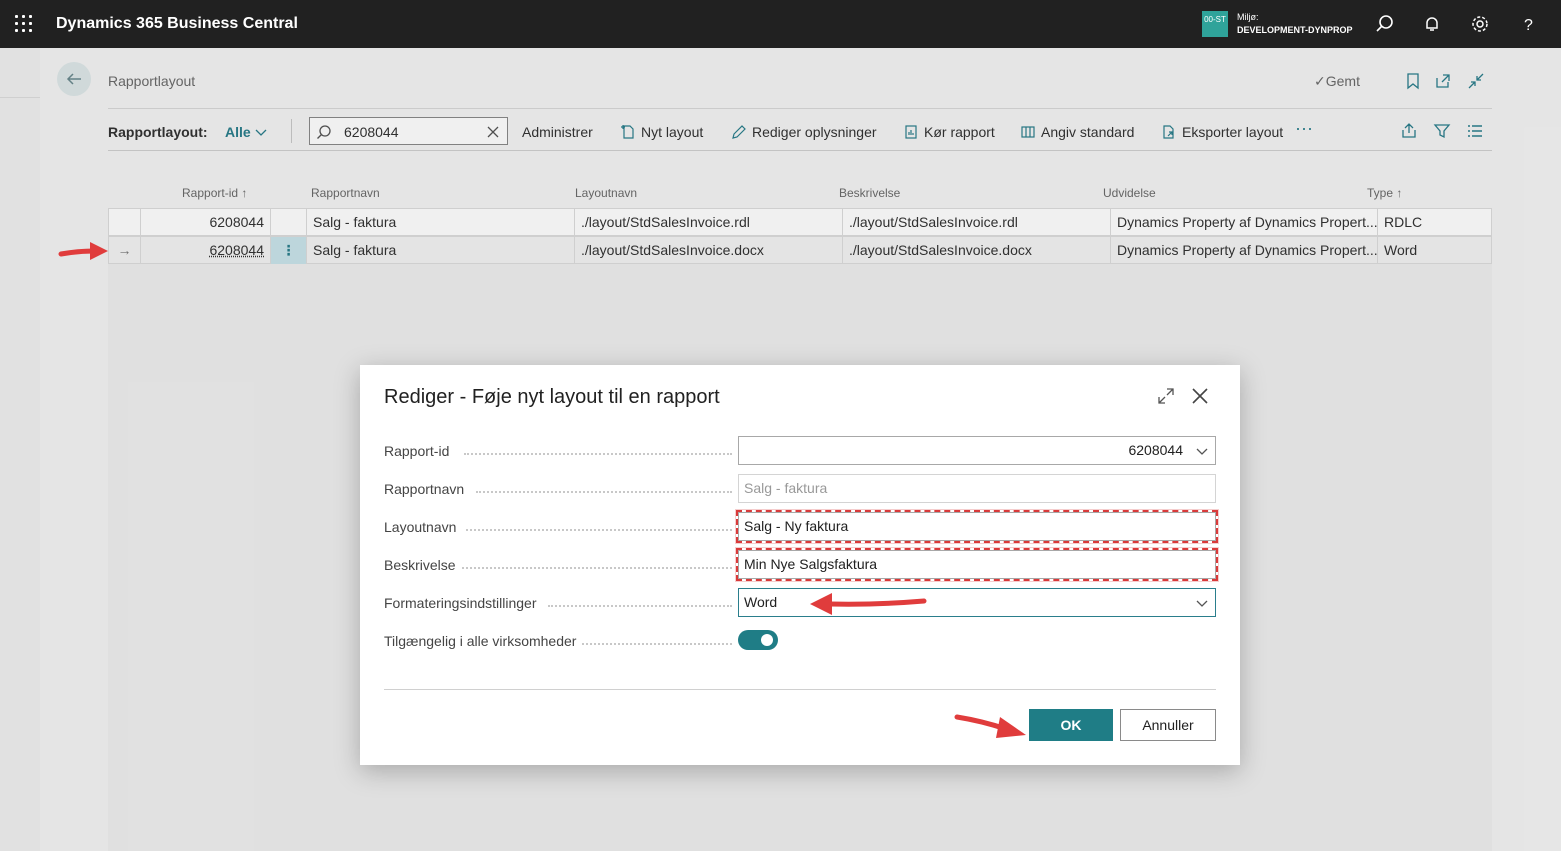 The width and height of the screenshot is (1561, 851). I want to click on field-label-description: Beskrivelse, so click(558, 565).